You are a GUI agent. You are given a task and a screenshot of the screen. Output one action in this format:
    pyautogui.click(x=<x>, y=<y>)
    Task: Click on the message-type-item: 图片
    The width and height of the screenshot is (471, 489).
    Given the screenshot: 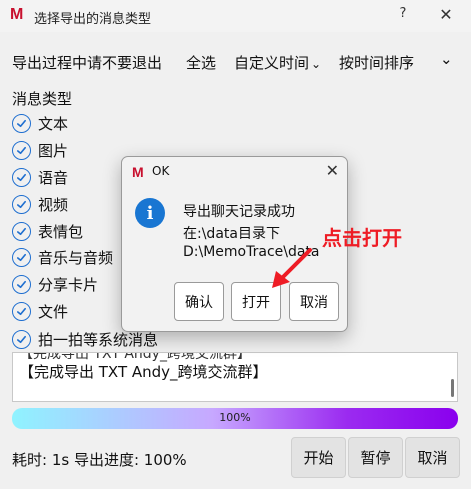 What is the action you would take?
    pyautogui.click(x=40, y=150)
    